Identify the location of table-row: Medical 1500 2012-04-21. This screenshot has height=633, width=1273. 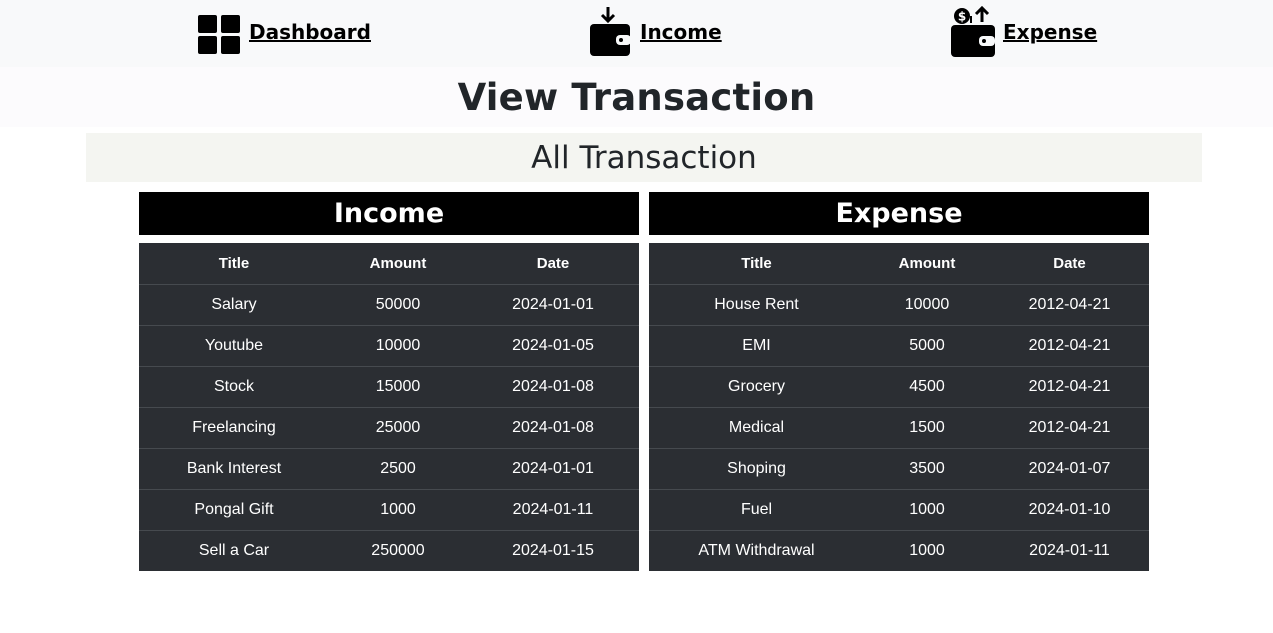
(899, 428).